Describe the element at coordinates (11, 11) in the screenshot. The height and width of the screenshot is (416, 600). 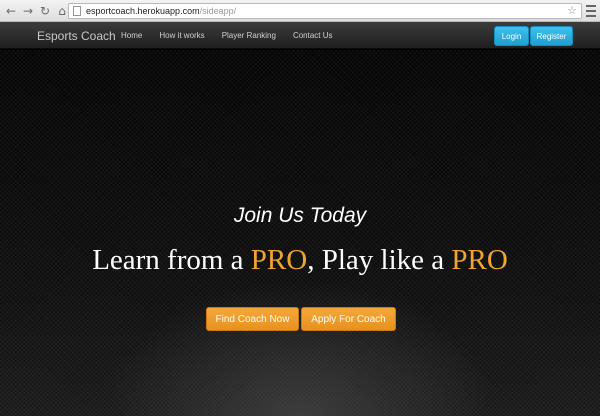
I see `back-arrow-icon: ←` at that location.